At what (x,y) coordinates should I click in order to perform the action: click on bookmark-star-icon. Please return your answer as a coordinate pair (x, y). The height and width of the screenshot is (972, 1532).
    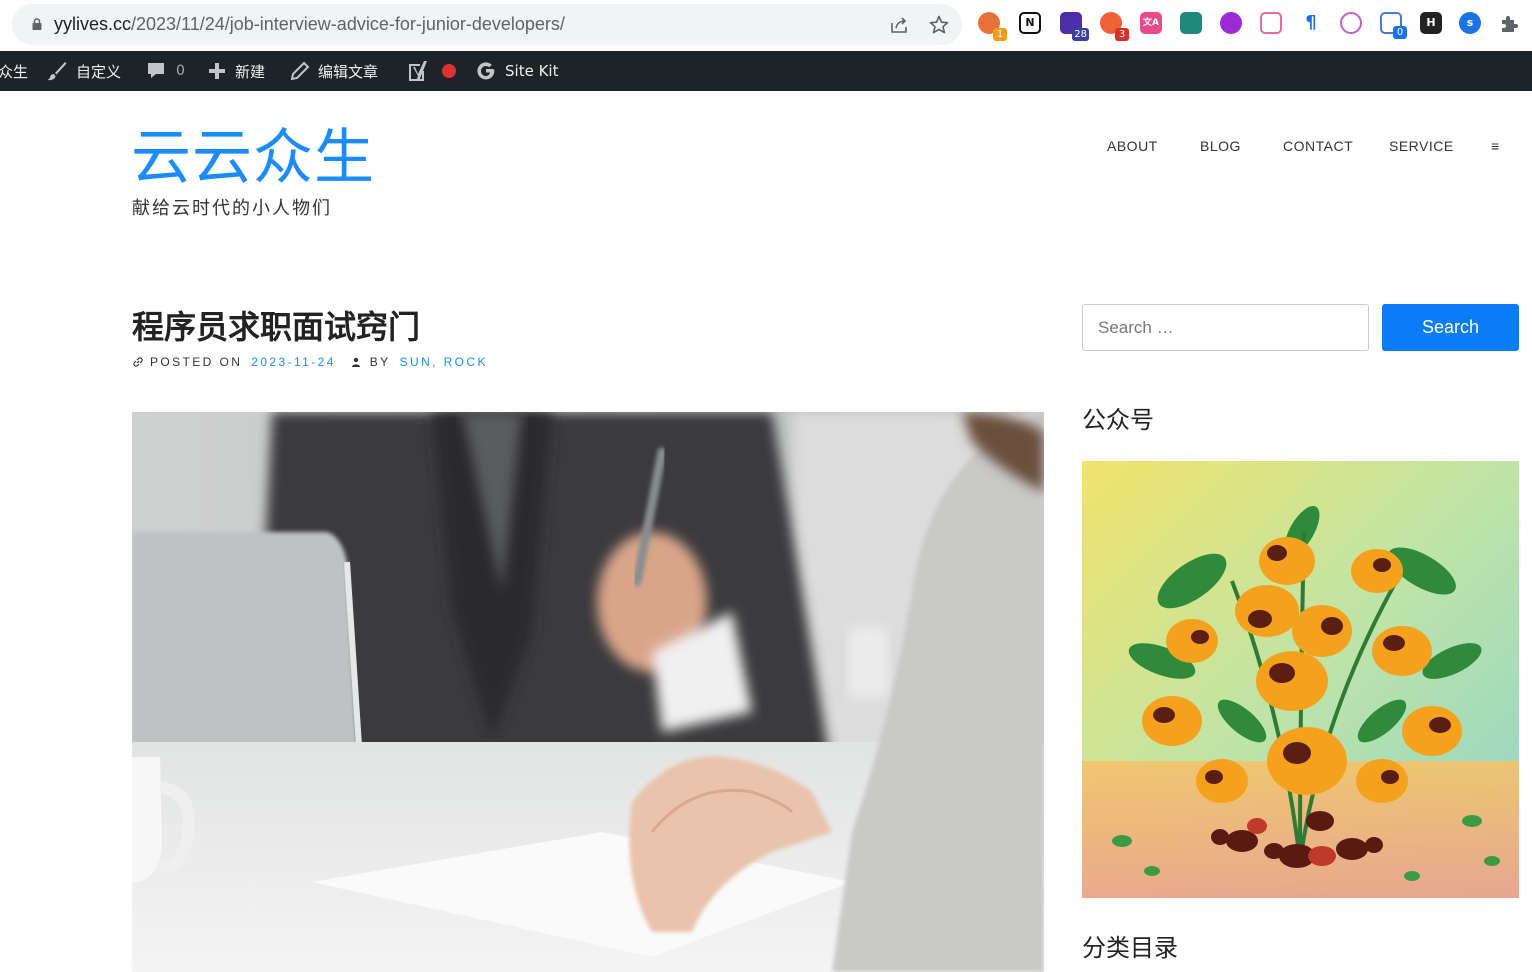
    Looking at the image, I should click on (939, 25).